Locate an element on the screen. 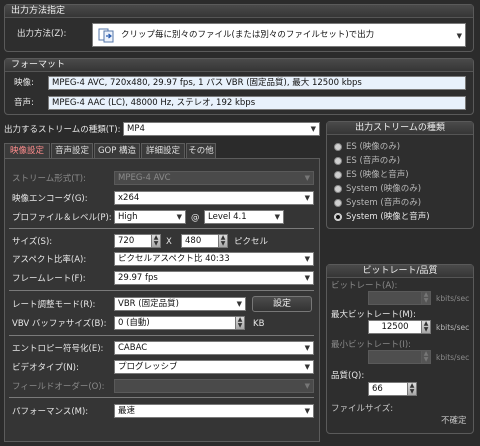 The image size is (480, 446). encoder-value: x264 is located at coordinates (129, 198).